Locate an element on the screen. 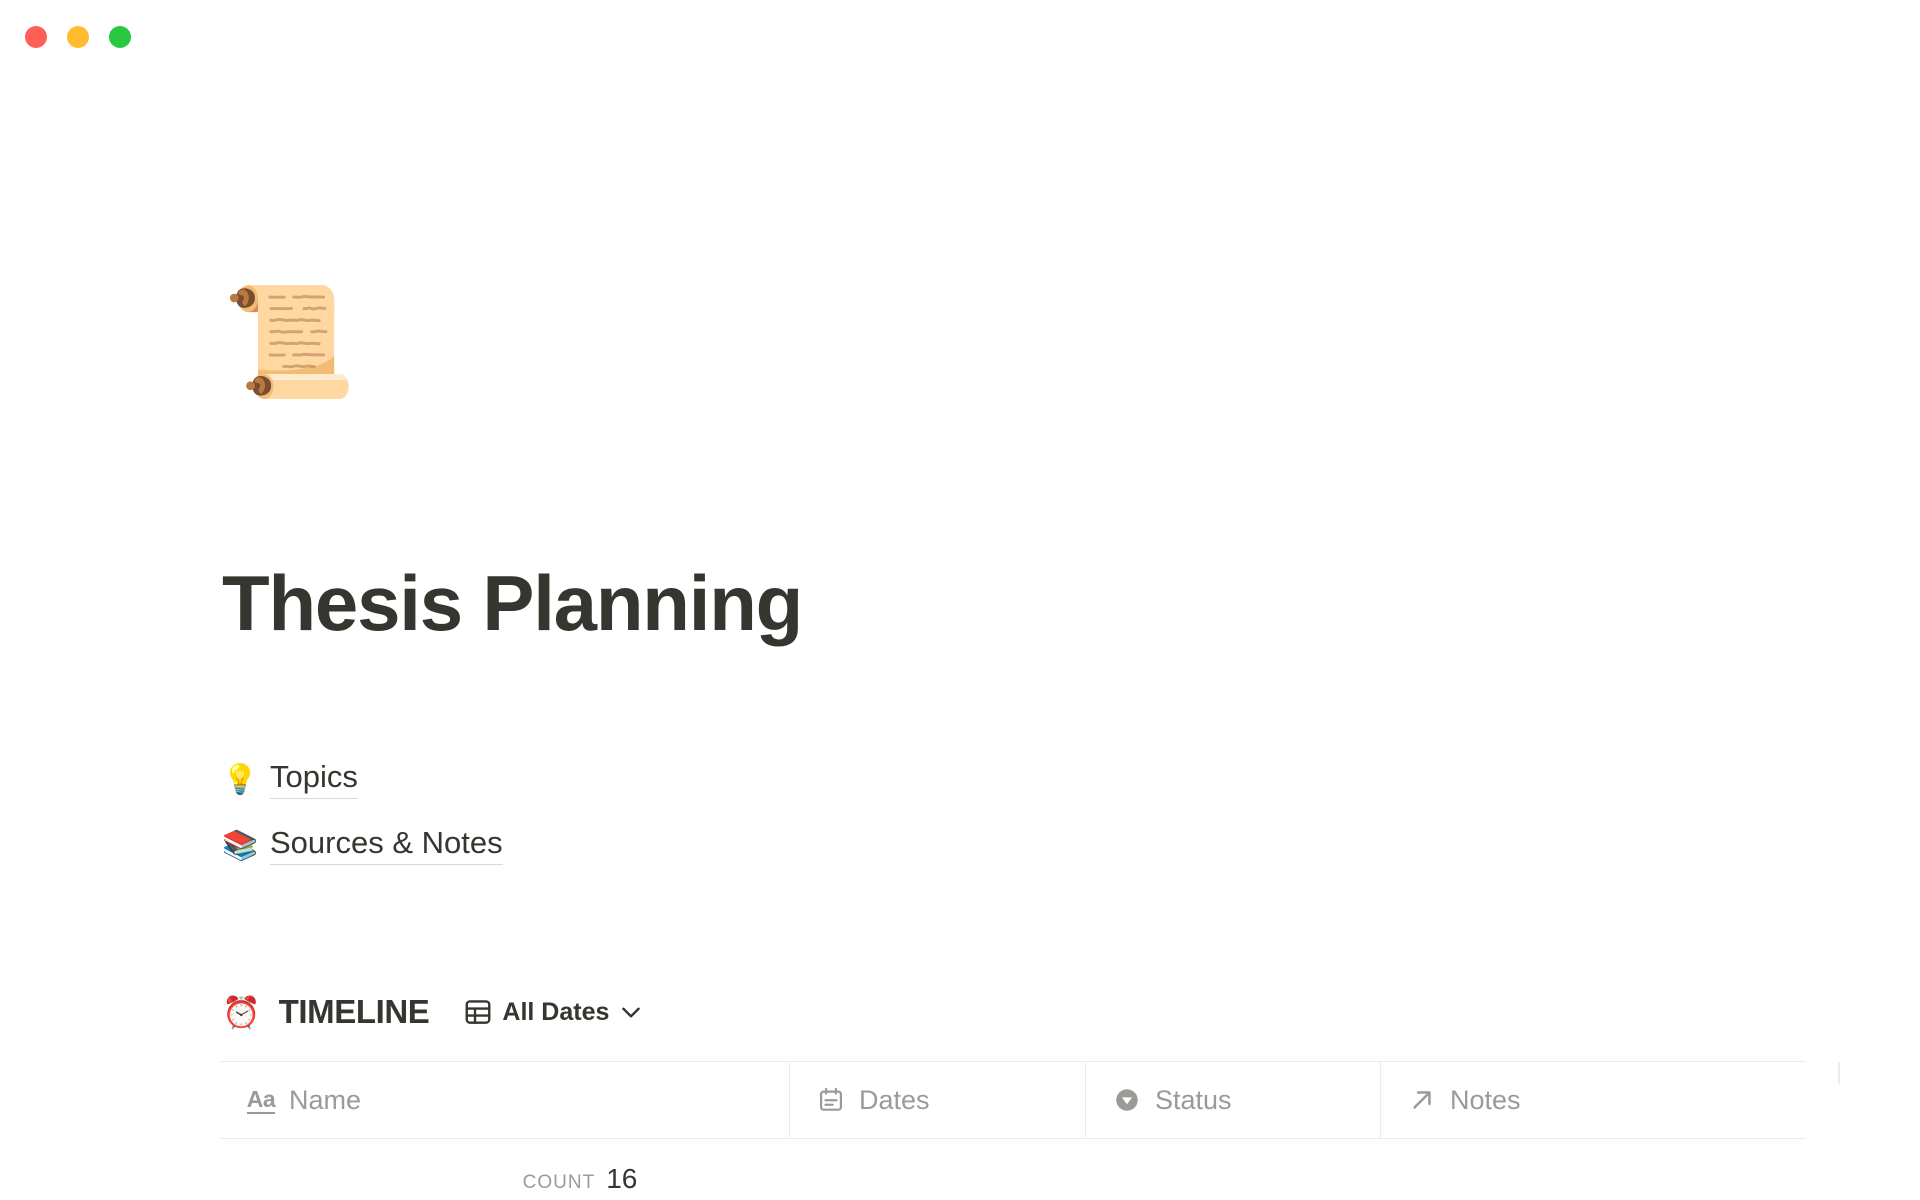 Image resolution: width=1920 pixels, height=1200 pixels. database-header: ⏰ TIMELINE All Dates is located at coordinates (435, 1012).